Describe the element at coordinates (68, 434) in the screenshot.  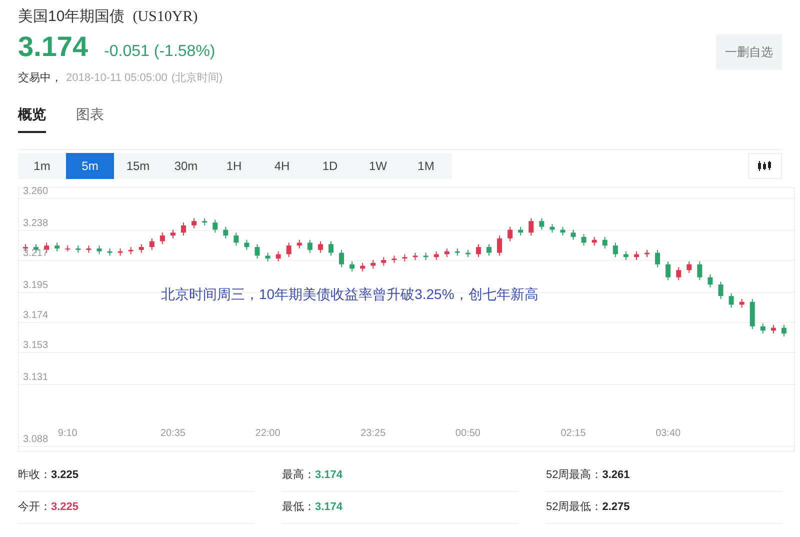
I see `x-axis-label: 9:10` at that location.